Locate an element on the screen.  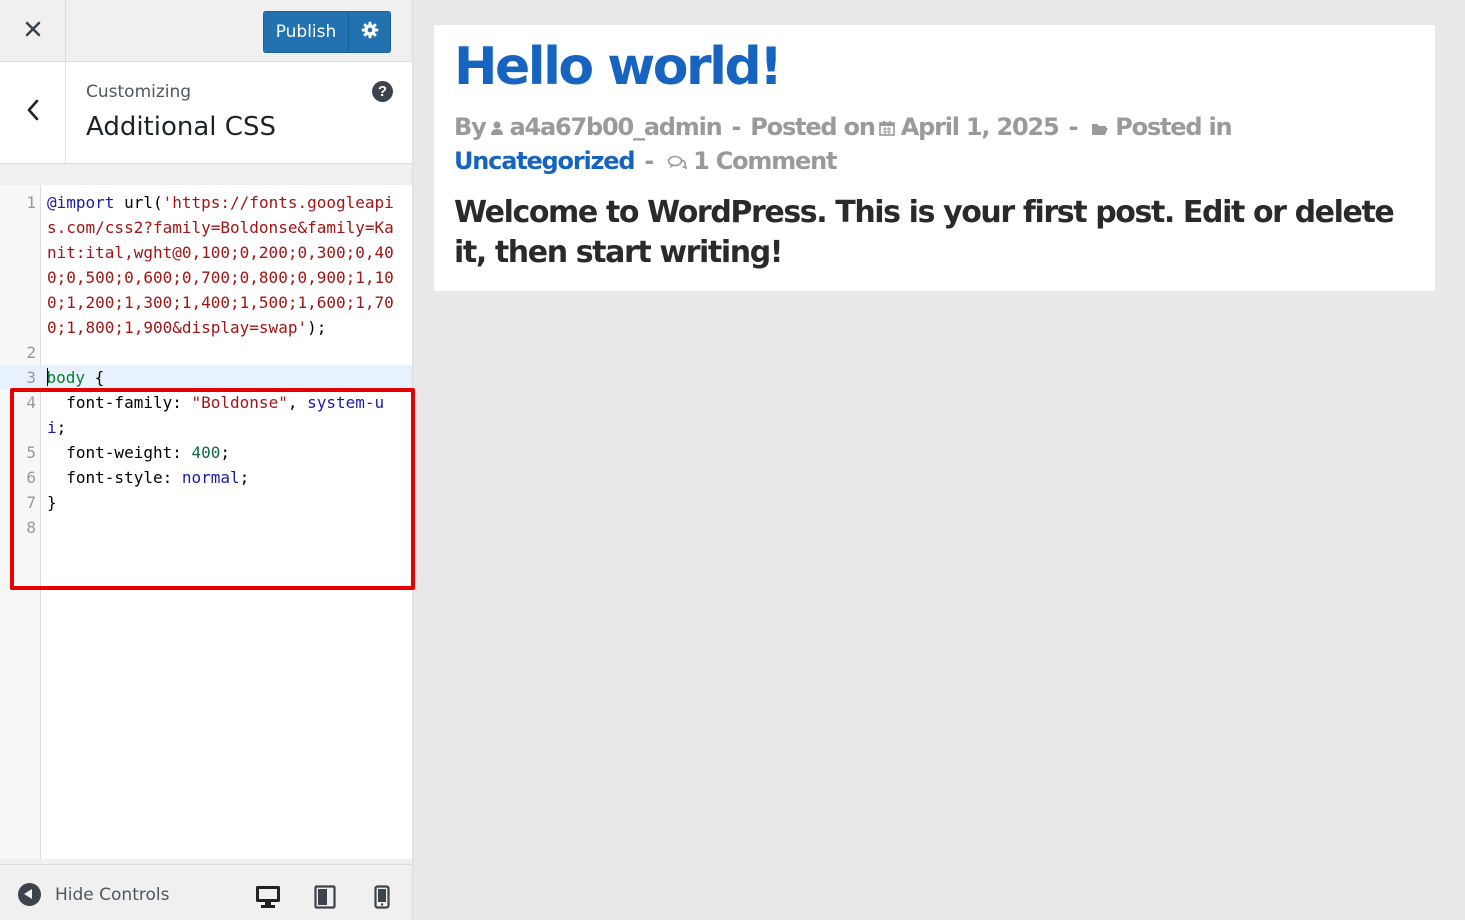
folder-open-icon is located at coordinates (1100, 128).